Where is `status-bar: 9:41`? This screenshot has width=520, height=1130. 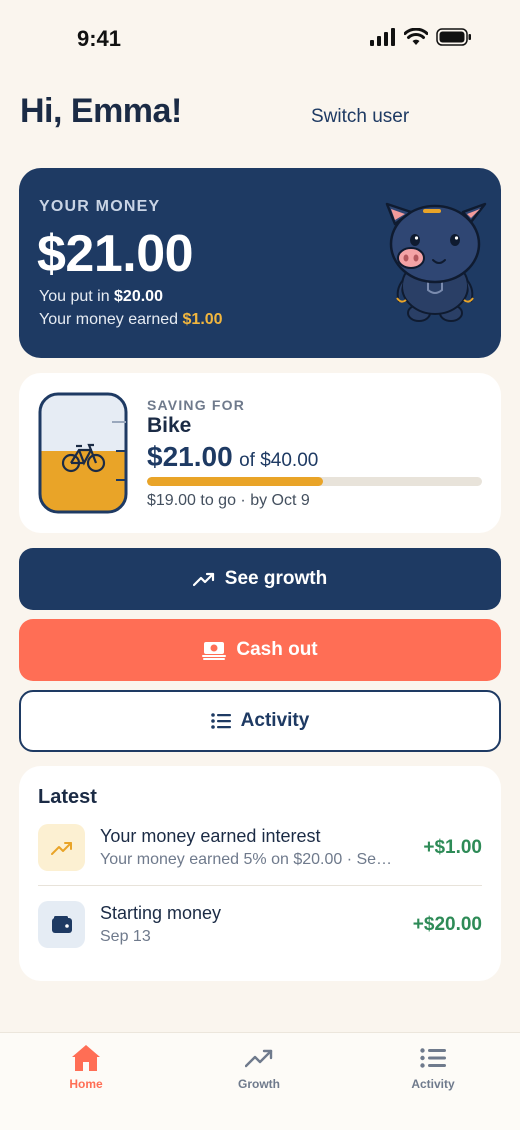 status-bar: 9:41 is located at coordinates (260, 38).